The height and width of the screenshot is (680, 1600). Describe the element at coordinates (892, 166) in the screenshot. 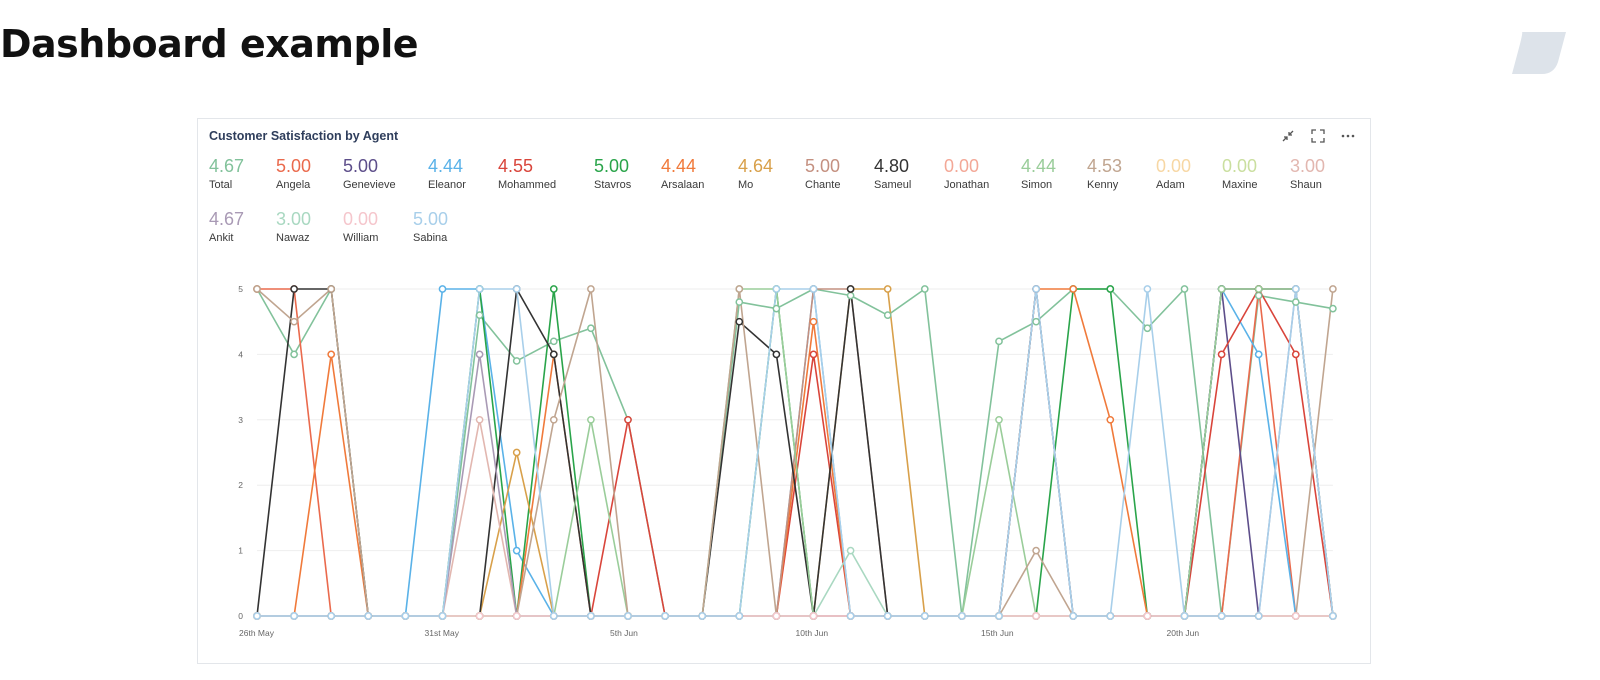

I see `stat-value: 4.80` at that location.